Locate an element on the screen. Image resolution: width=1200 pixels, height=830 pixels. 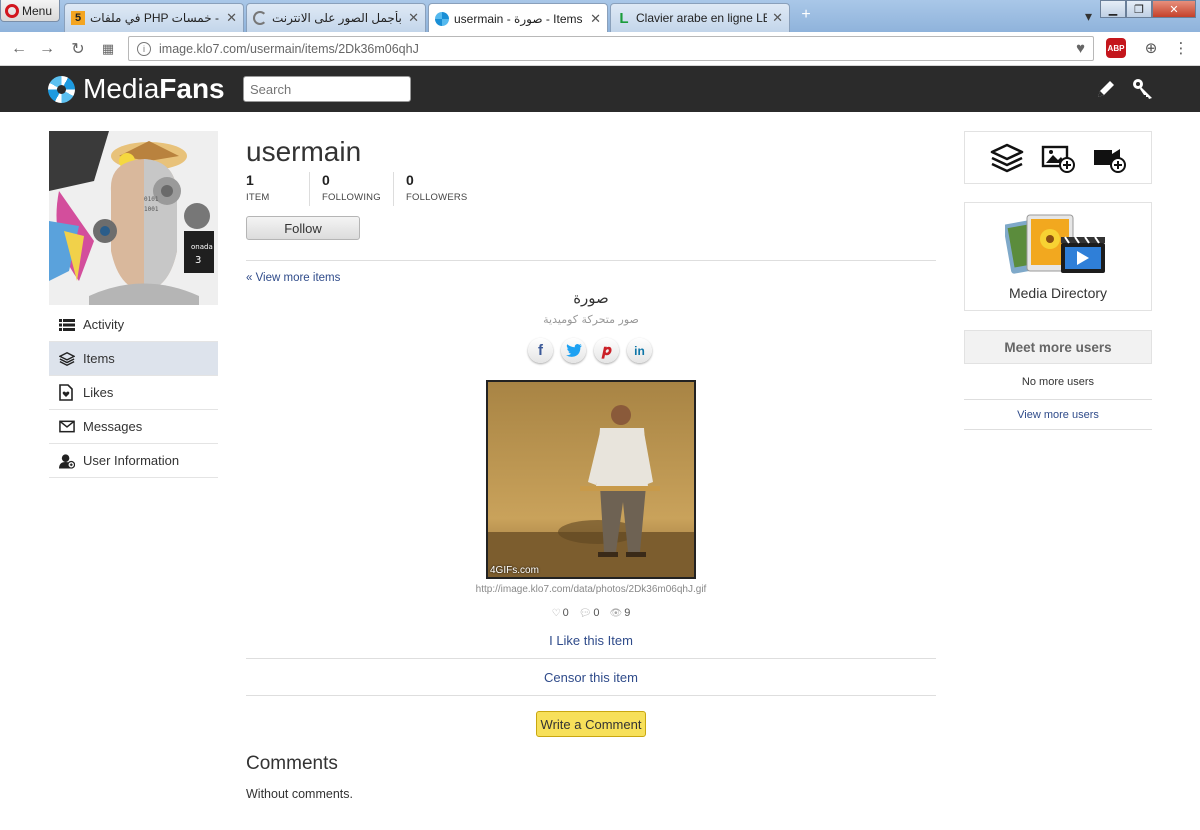
browser-tab: 5 في ملفات PHP لموقعك - خمسات ✕ is located at coordinates (154, 17).